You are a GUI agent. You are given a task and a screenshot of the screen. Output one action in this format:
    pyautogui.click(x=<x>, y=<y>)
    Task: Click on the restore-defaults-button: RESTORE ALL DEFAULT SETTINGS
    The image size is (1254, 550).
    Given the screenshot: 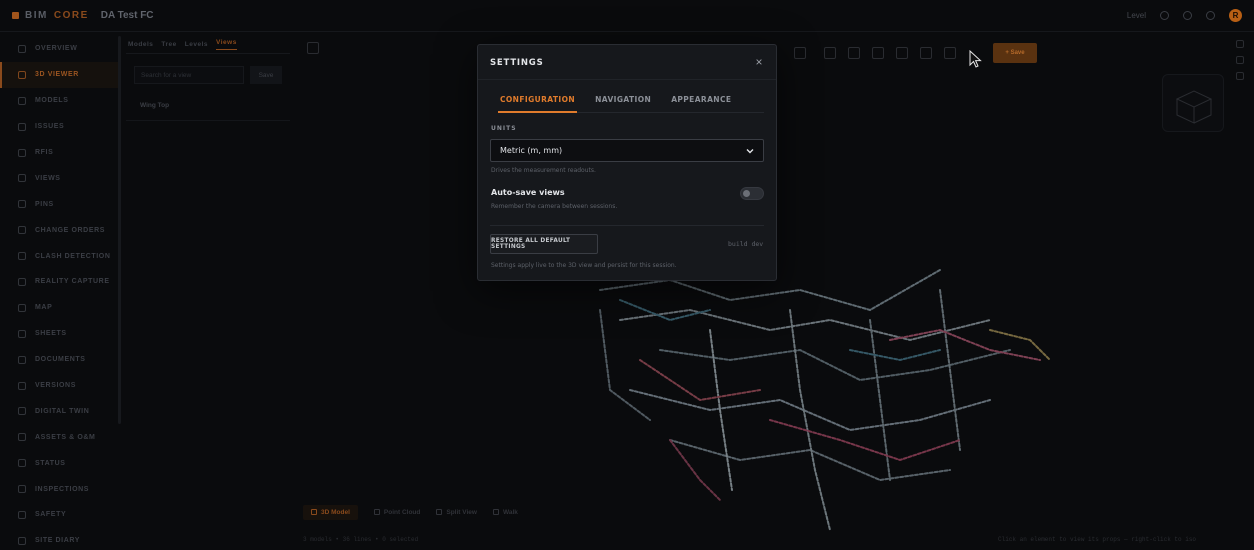 What is the action you would take?
    pyautogui.click(x=544, y=244)
    